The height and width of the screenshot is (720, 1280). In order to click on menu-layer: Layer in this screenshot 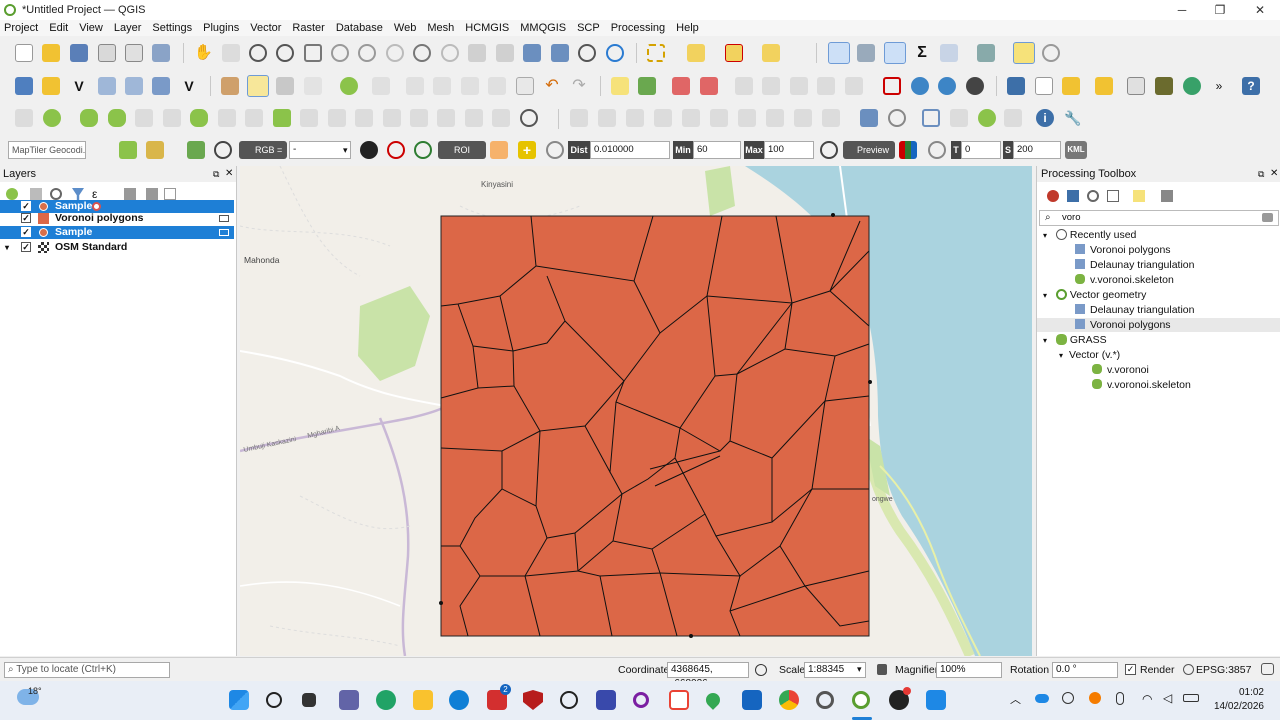, I will do `click(128, 28)`.